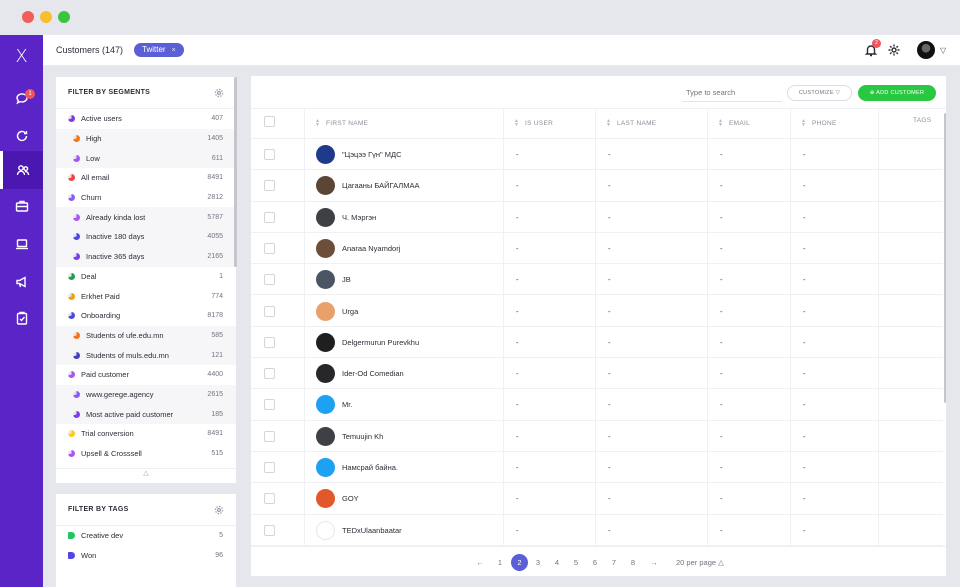 This screenshot has height=587, width=960. Describe the element at coordinates (146, 138) in the screenshot. I see `segment-item: High 1405` at that location.